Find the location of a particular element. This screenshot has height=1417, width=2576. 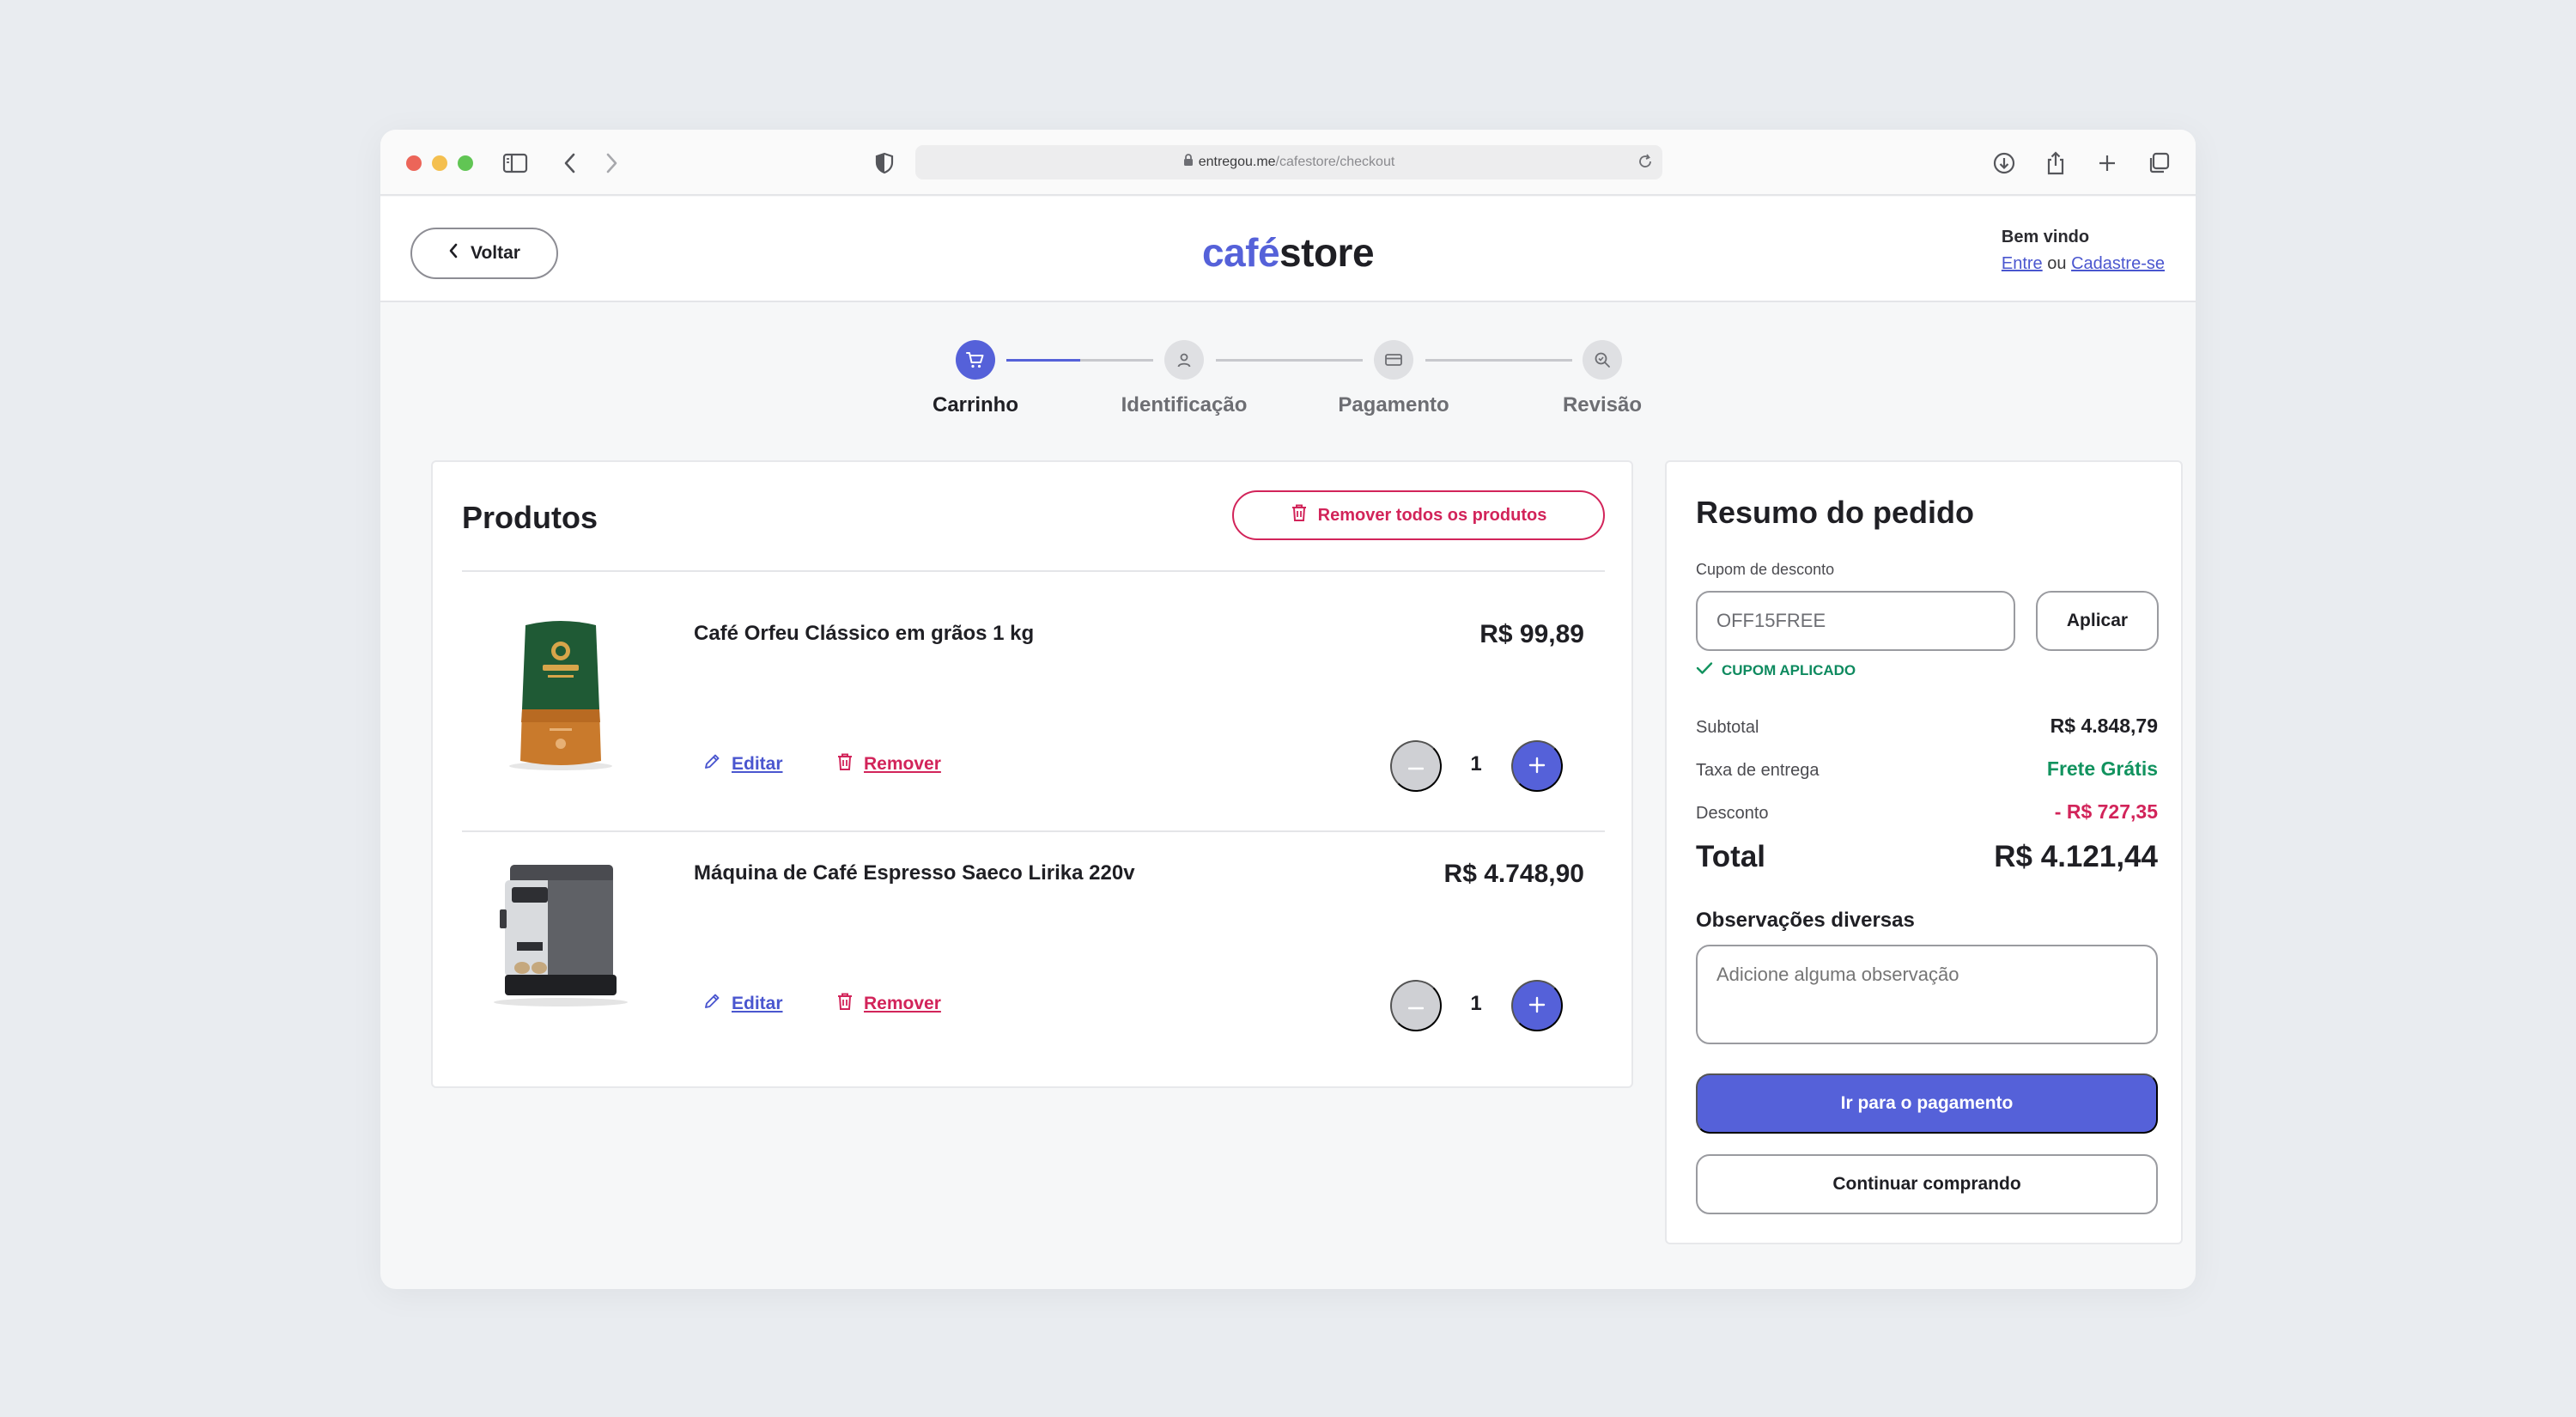

coupon-label: Cupom de desconto is located at coordinates (1765, 569).